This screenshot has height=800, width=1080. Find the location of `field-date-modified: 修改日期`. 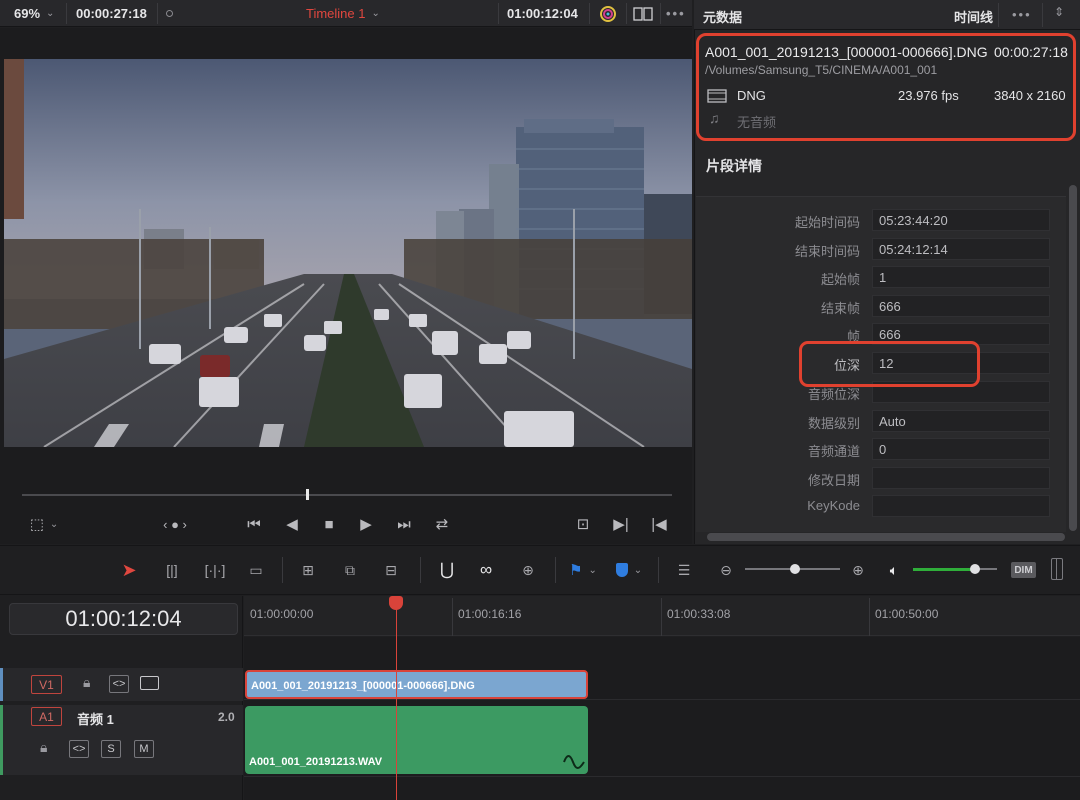

field-date-modified: 修改日期 is located at coordinates (876, 478).